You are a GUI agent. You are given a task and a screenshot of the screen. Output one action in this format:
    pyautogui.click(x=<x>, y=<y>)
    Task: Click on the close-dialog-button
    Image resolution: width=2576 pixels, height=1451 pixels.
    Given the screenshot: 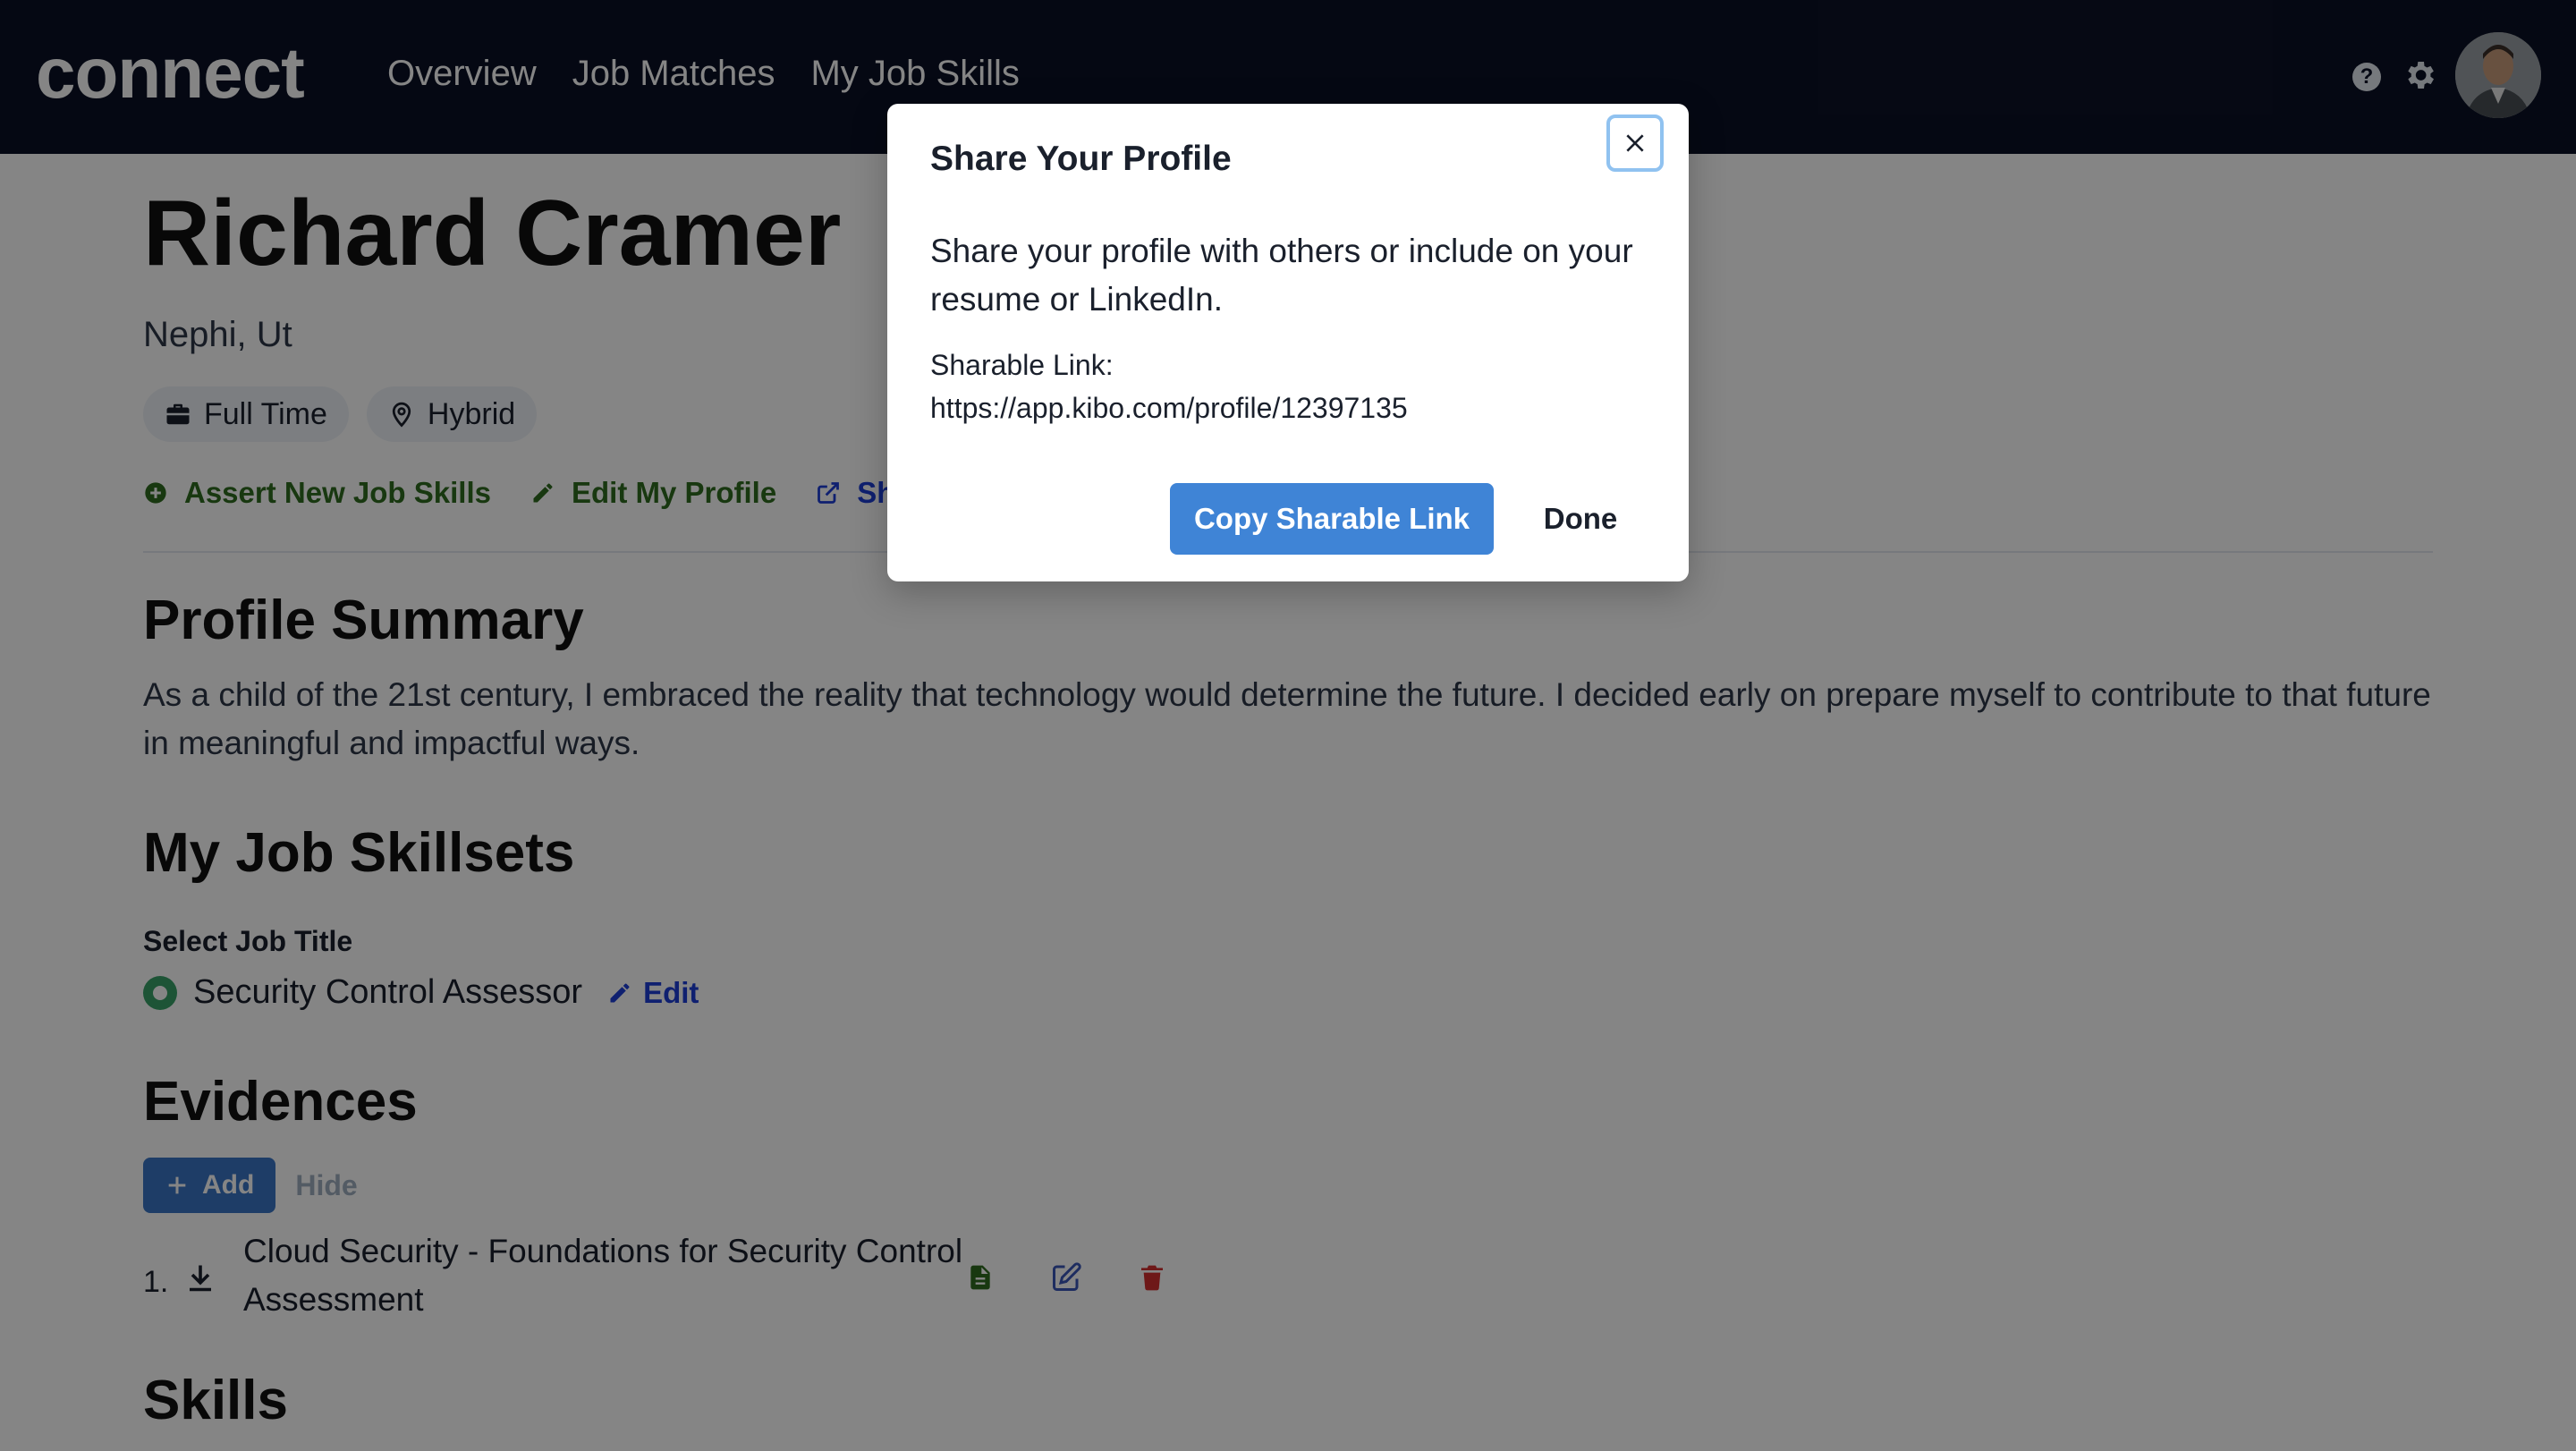 What is the action you would take?
    pyautogui.click(x=1635, y=143)
    